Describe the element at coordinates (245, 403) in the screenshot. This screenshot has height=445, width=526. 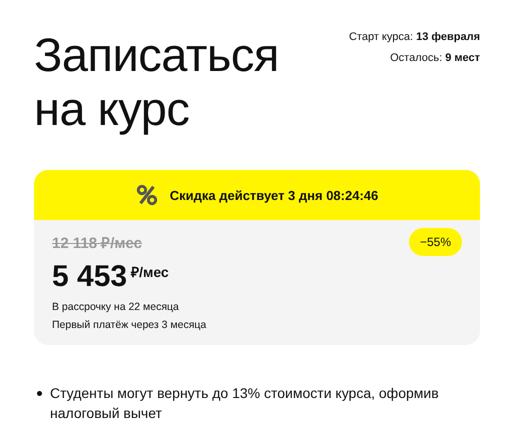
I see `tax-note: Студенты могут вернуть до 13% стоимости курса, оформив налоговый вычет` at that location.